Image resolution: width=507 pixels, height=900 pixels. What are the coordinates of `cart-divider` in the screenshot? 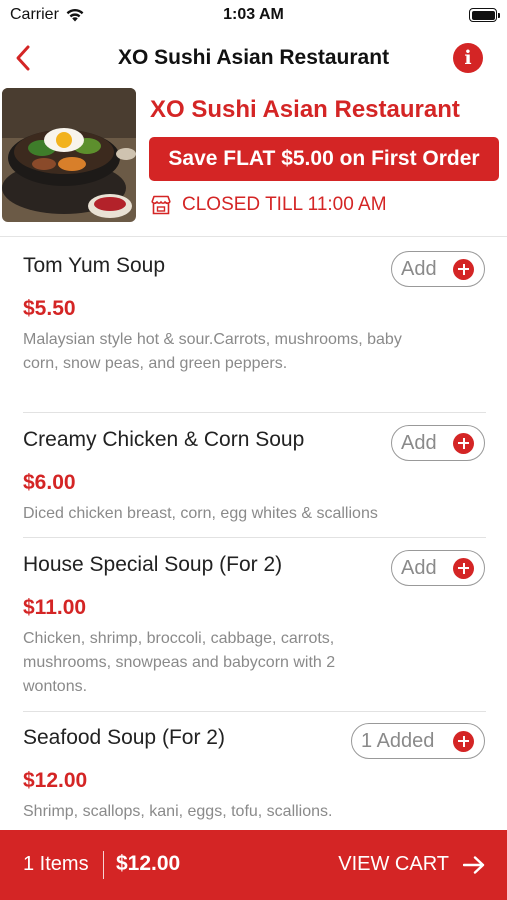 It's located at (103, 865).